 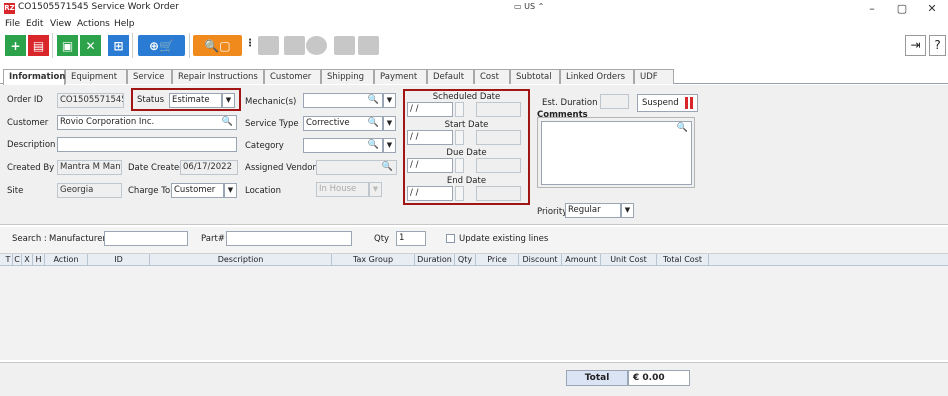 I want to click on tab-subtotal: Subtotal, so click(x=535, y=76).